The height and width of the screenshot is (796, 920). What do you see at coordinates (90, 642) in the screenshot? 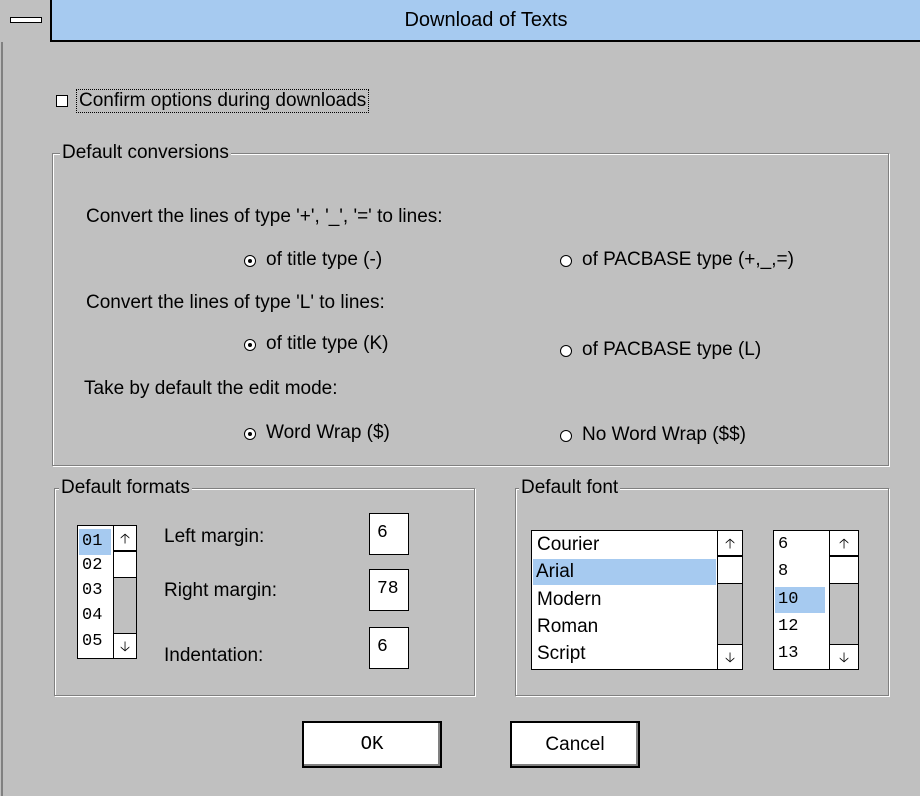
I see `format-list-item: 05` at bounding box center [90, 642].